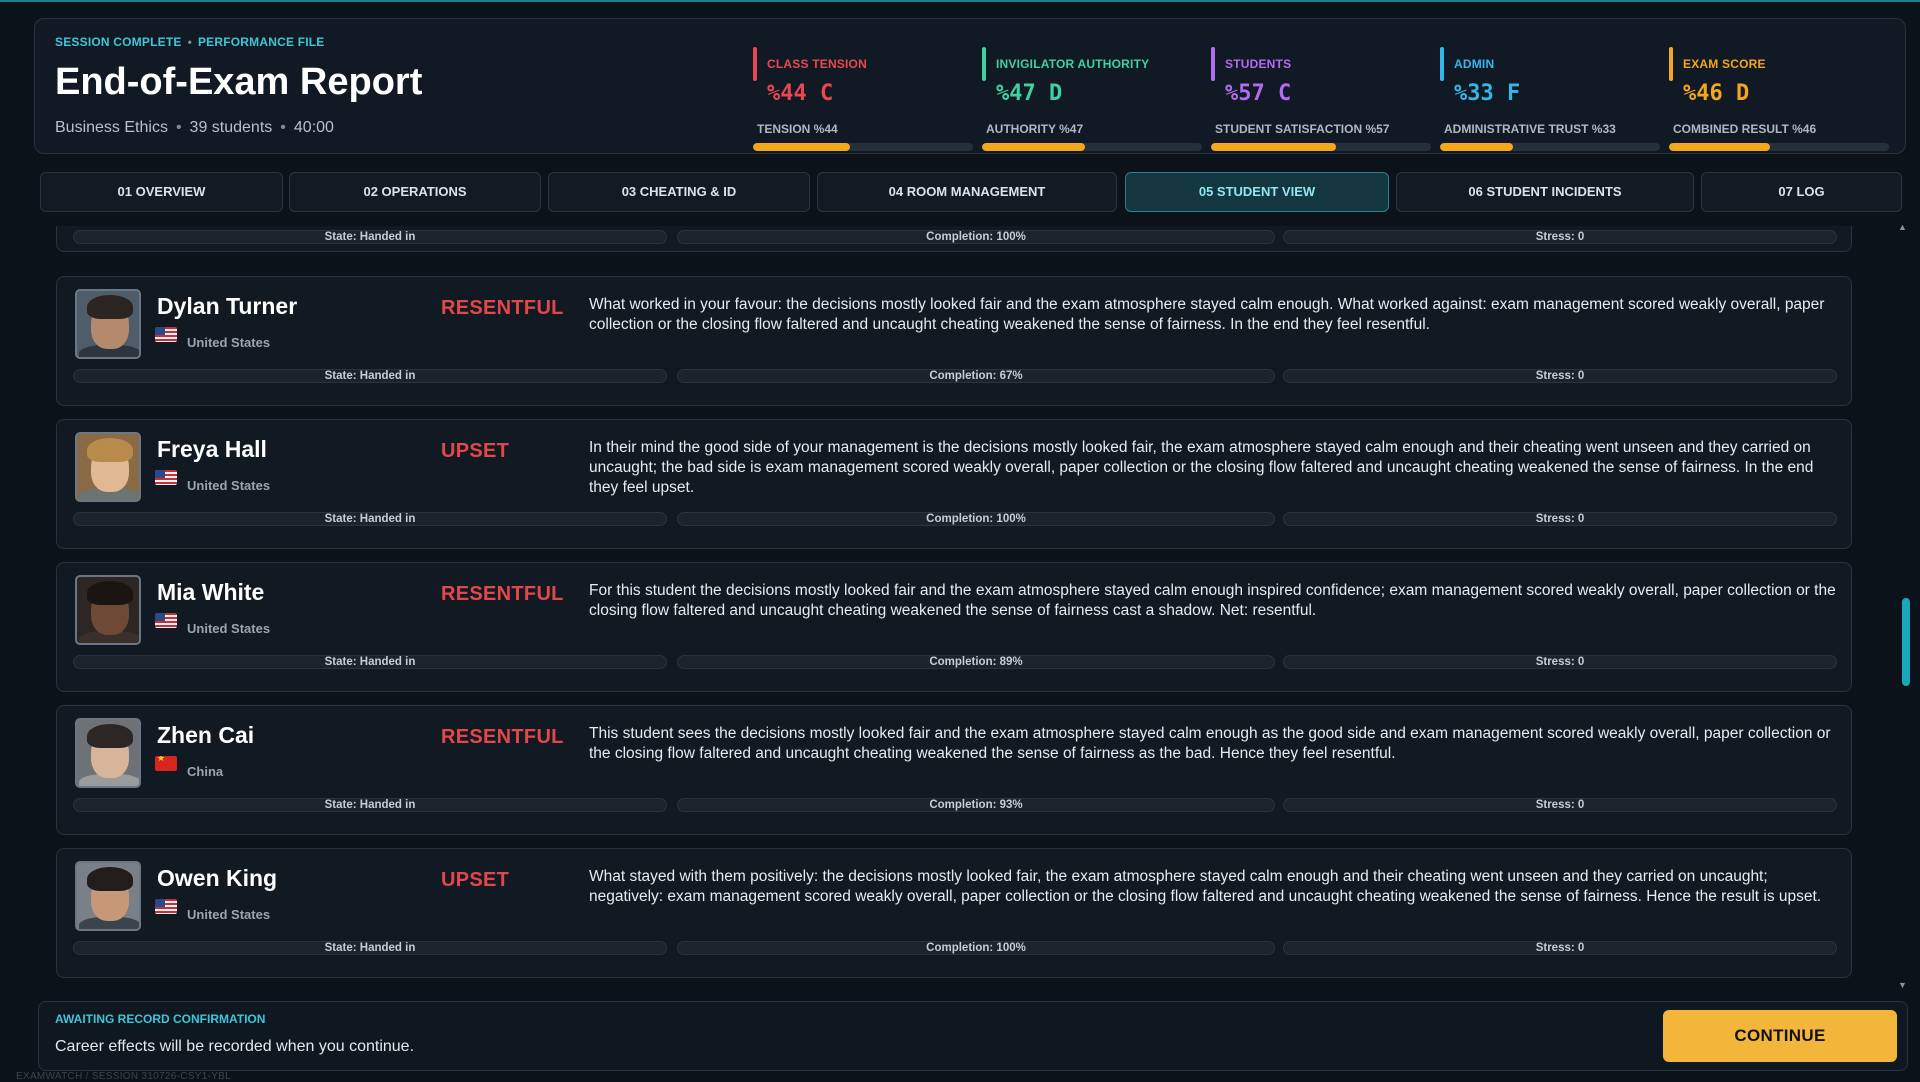 This screenshot has width=1920, height=1082. Describe the element at coordinates (1257, 192) in the screenshot. I see `tab-student-view: 05 STUDENT VIEW` at that location.